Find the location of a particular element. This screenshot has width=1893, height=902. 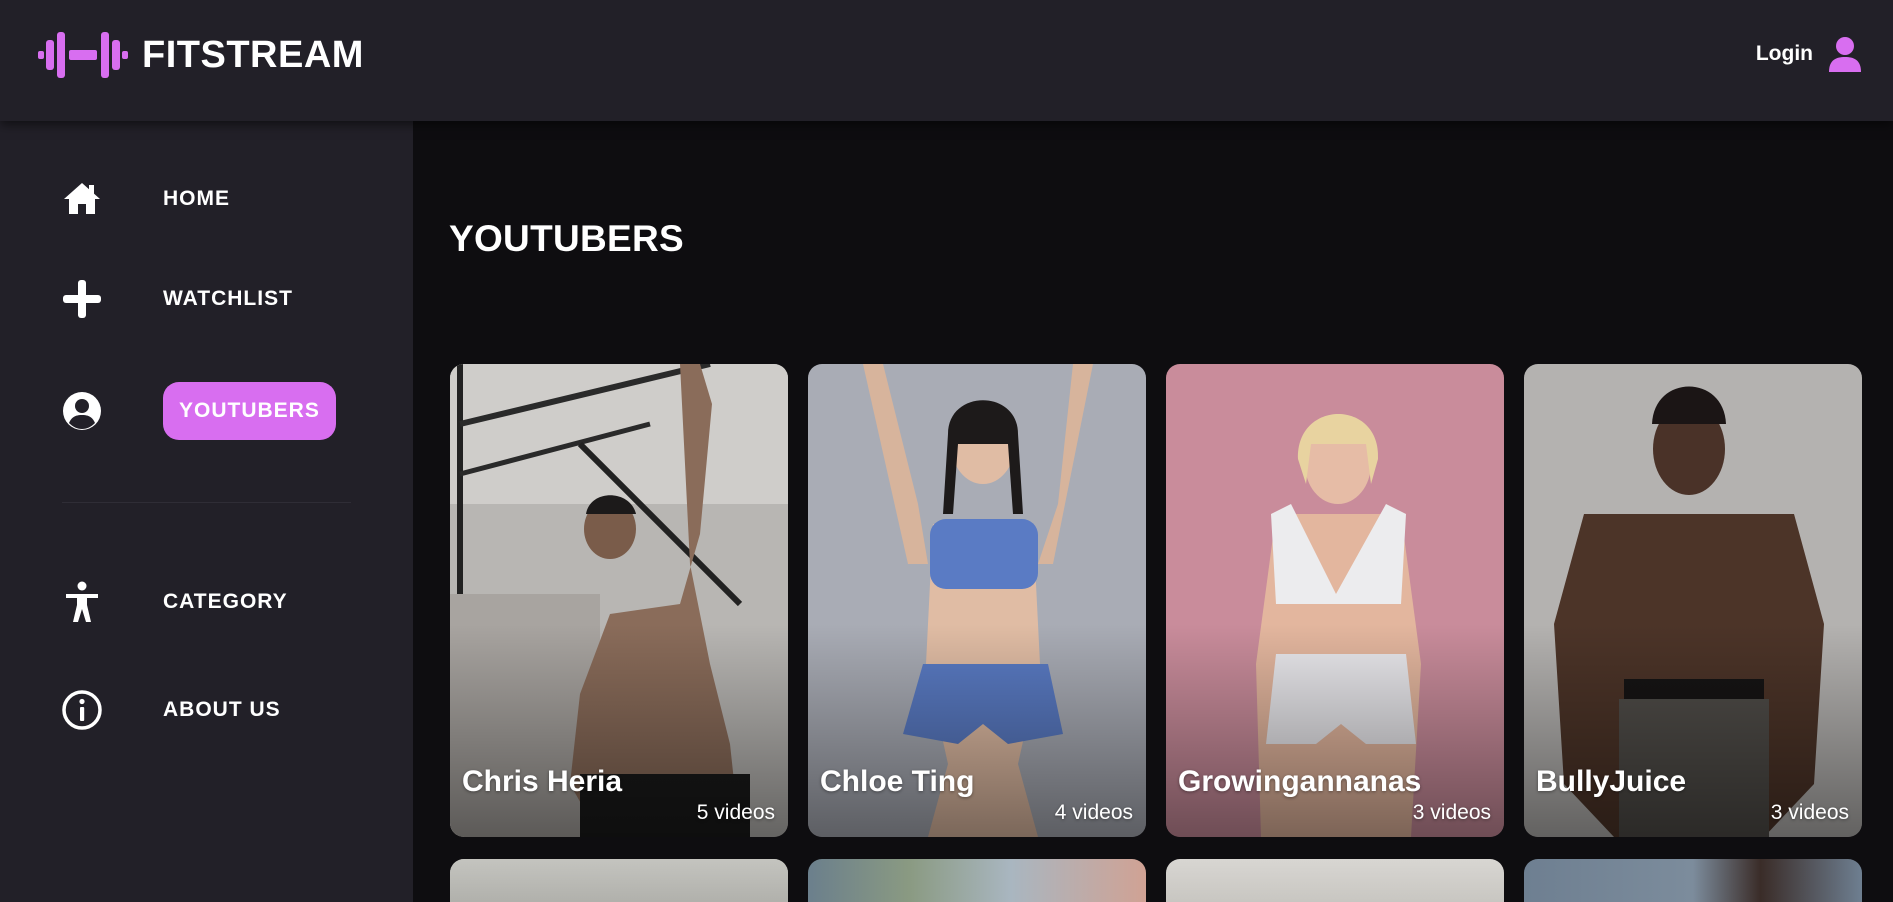

youtuber-card: Chris Heria 5 videos is located at coordinates (619, 600).